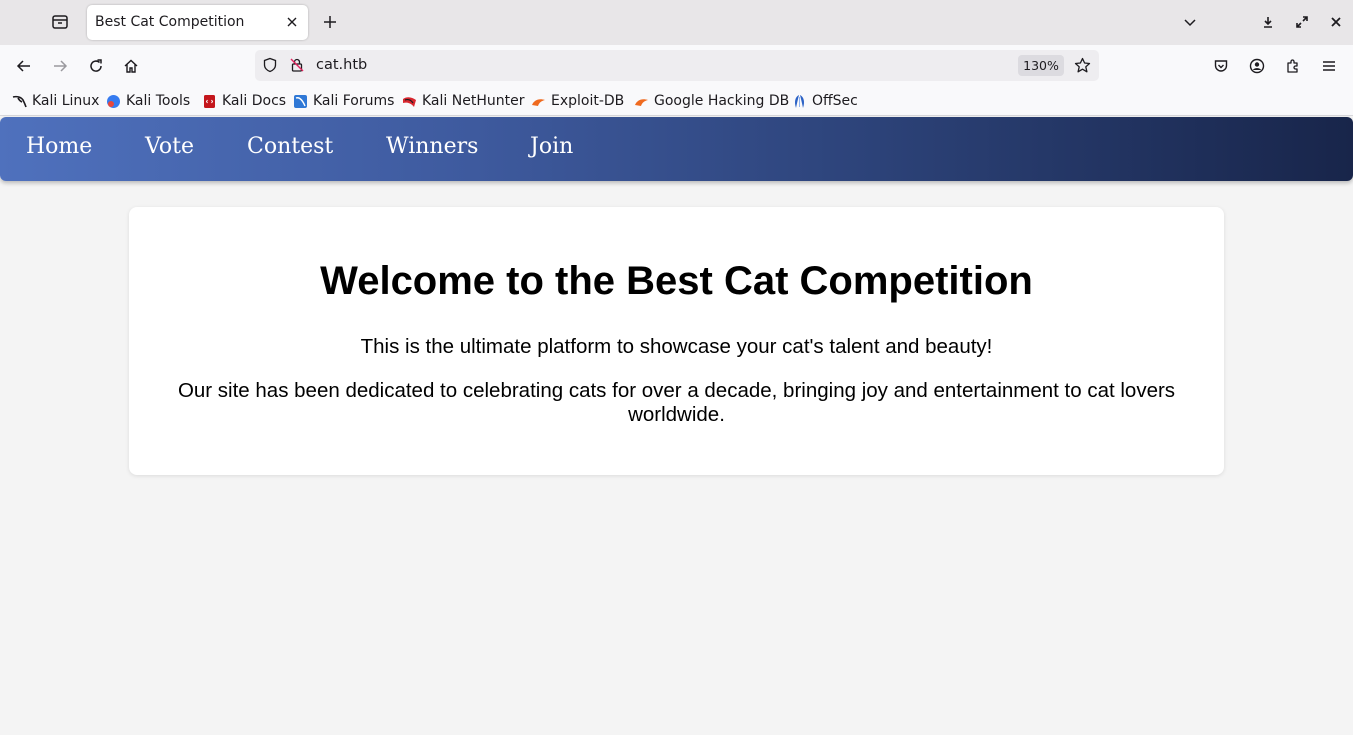  What do you see at coordinates (24, 66) in the screenshot?
I see `back-icon` at bounding box center [24, 66].